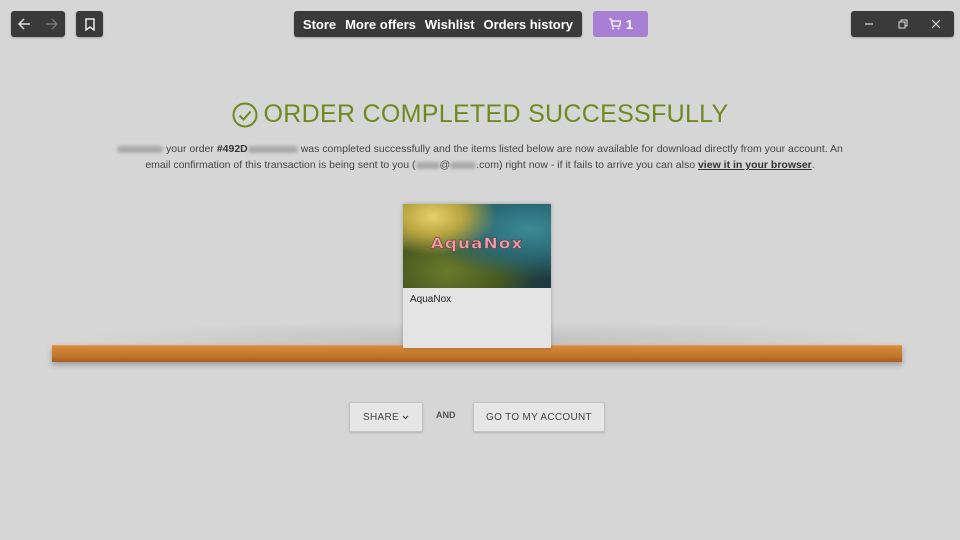 This screenshot has width=960, height=540. I want to click on forward-button, so click(51, 24).